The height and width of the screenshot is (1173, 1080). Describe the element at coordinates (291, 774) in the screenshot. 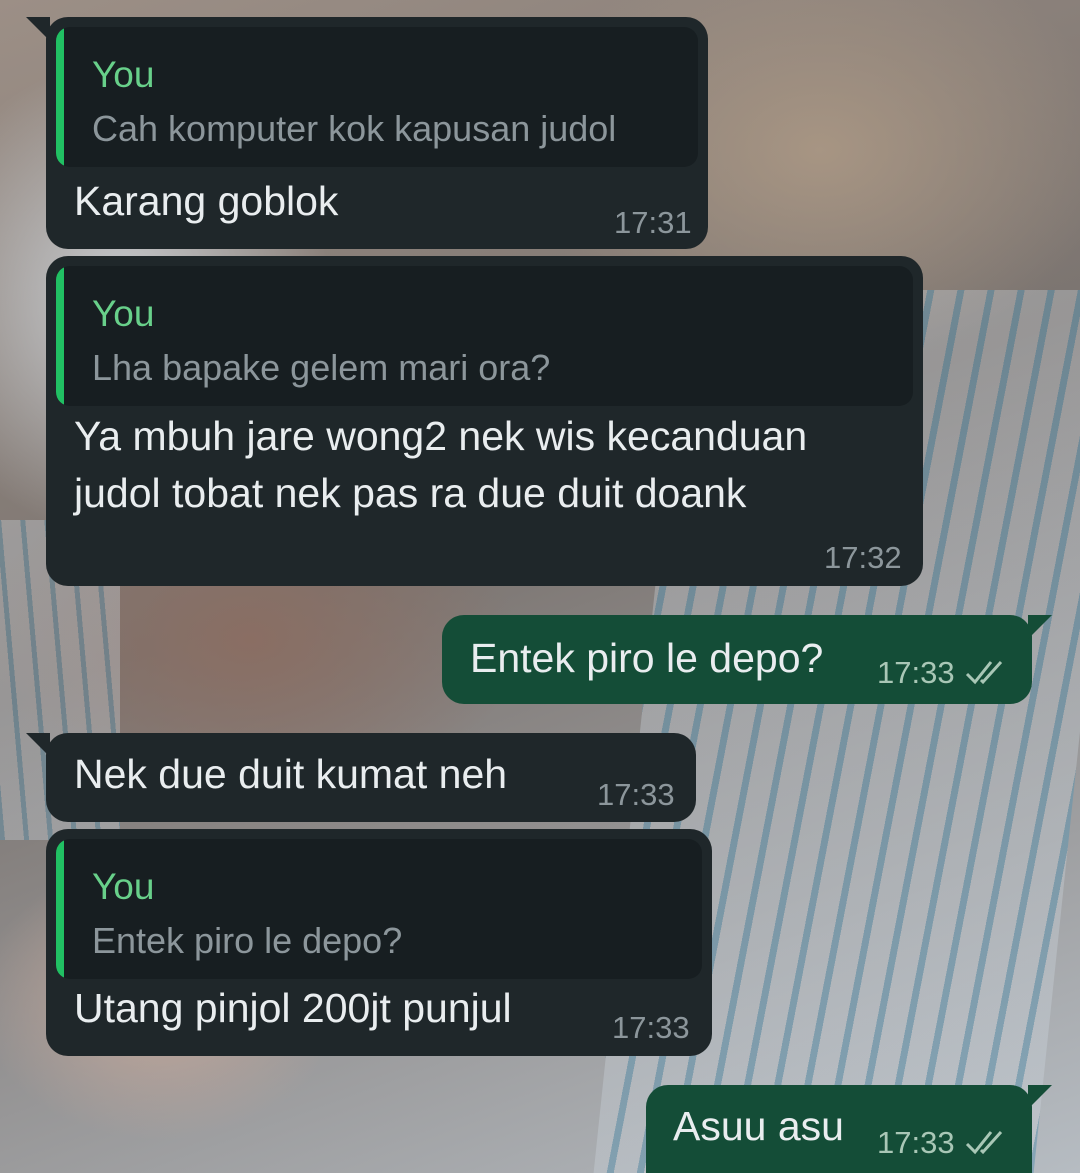

I see `message-text: Nek due duit kumat neh` at that location.